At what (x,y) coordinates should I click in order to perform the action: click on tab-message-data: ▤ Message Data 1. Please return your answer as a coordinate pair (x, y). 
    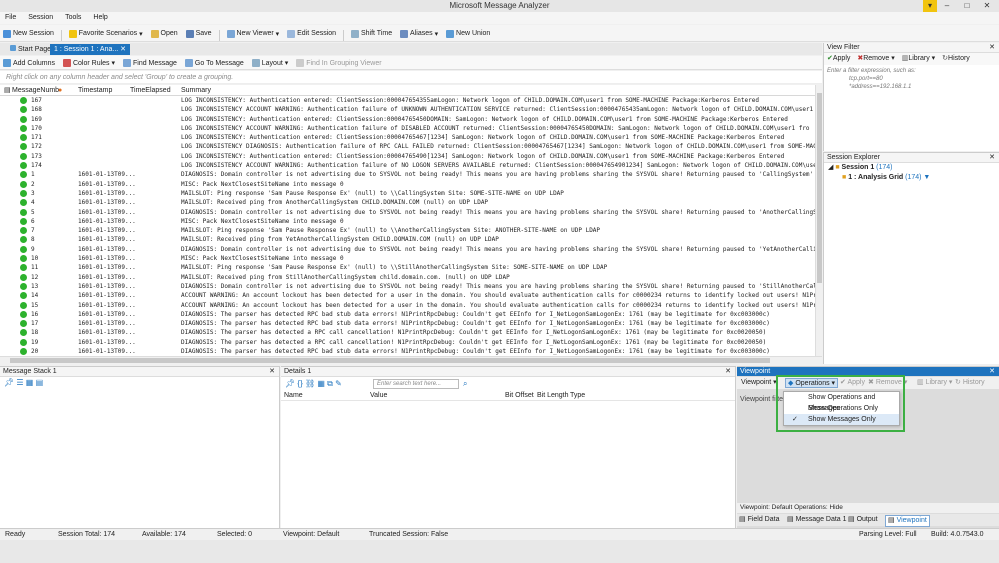
    Looking at the image, I should click on (817, 520).